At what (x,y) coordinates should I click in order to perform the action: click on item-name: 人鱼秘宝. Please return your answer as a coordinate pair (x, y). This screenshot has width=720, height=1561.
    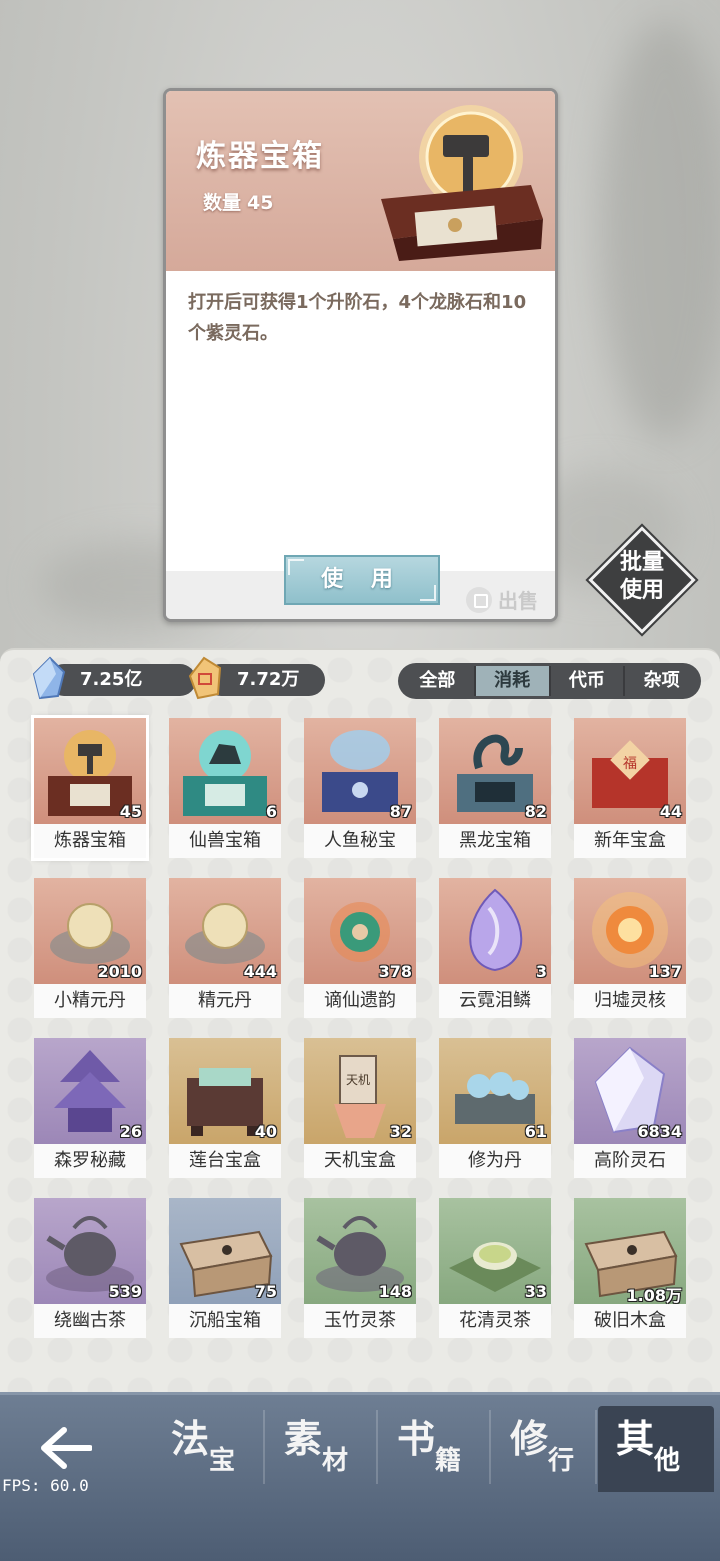
    Looking at the image, I should click on (360, 840).